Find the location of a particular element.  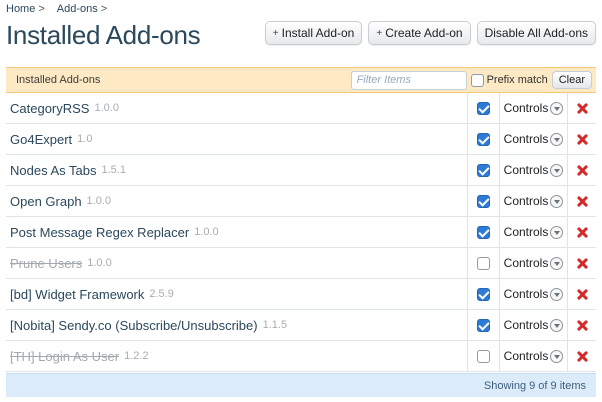

addon-version: 1.2.2 is located at coordinates (136, 356).